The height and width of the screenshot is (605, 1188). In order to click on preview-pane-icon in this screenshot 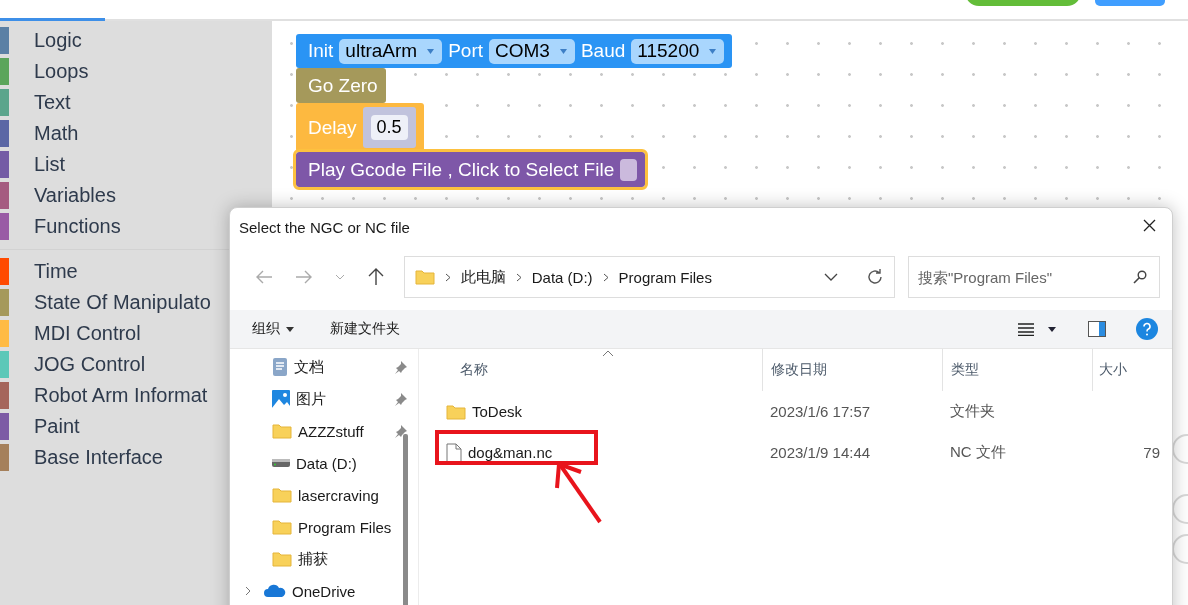, I will do `click(1097, 329)`.